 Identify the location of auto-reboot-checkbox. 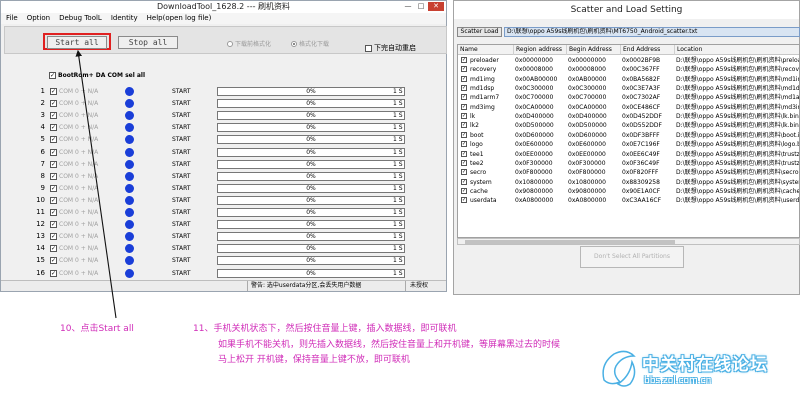
(368, 48).